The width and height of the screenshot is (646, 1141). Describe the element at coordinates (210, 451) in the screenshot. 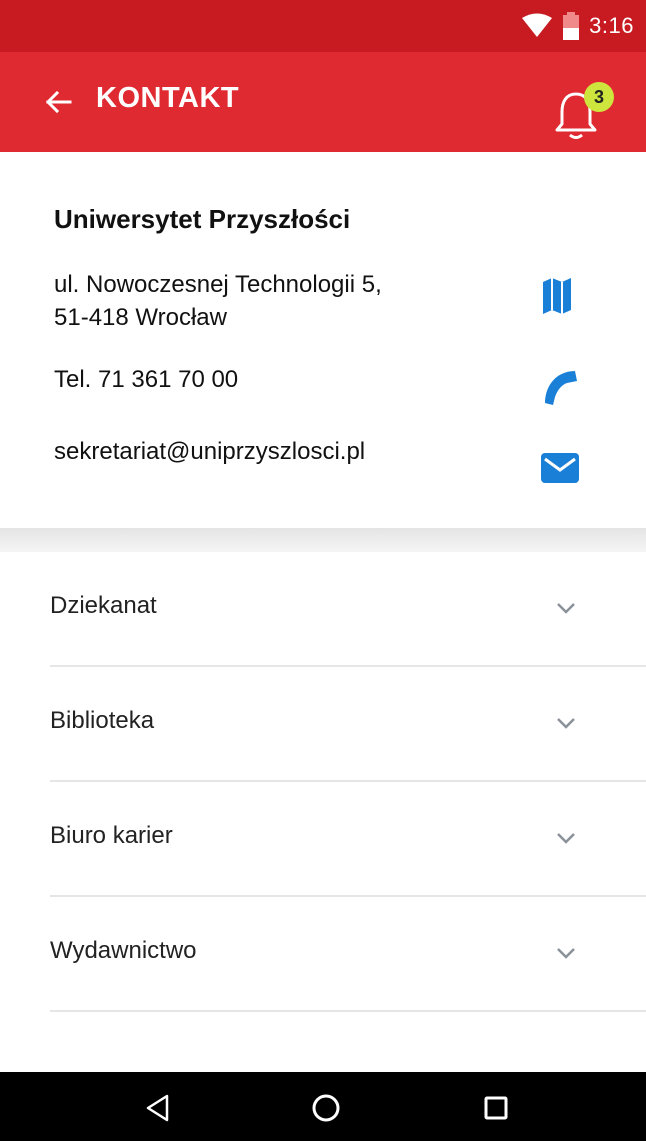

I see `email-address: sekretariat@uniprzyszlosci.pl` at that location.